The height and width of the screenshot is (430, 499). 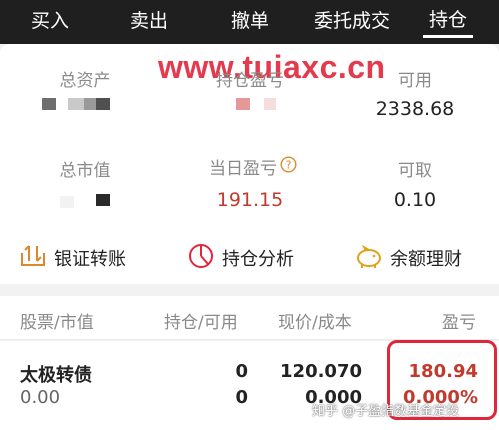 What do you see at coordinates (201, 323) in the screenshot?
I see `header-position-available: 持仓/可用` at bounding box center [201, 323].